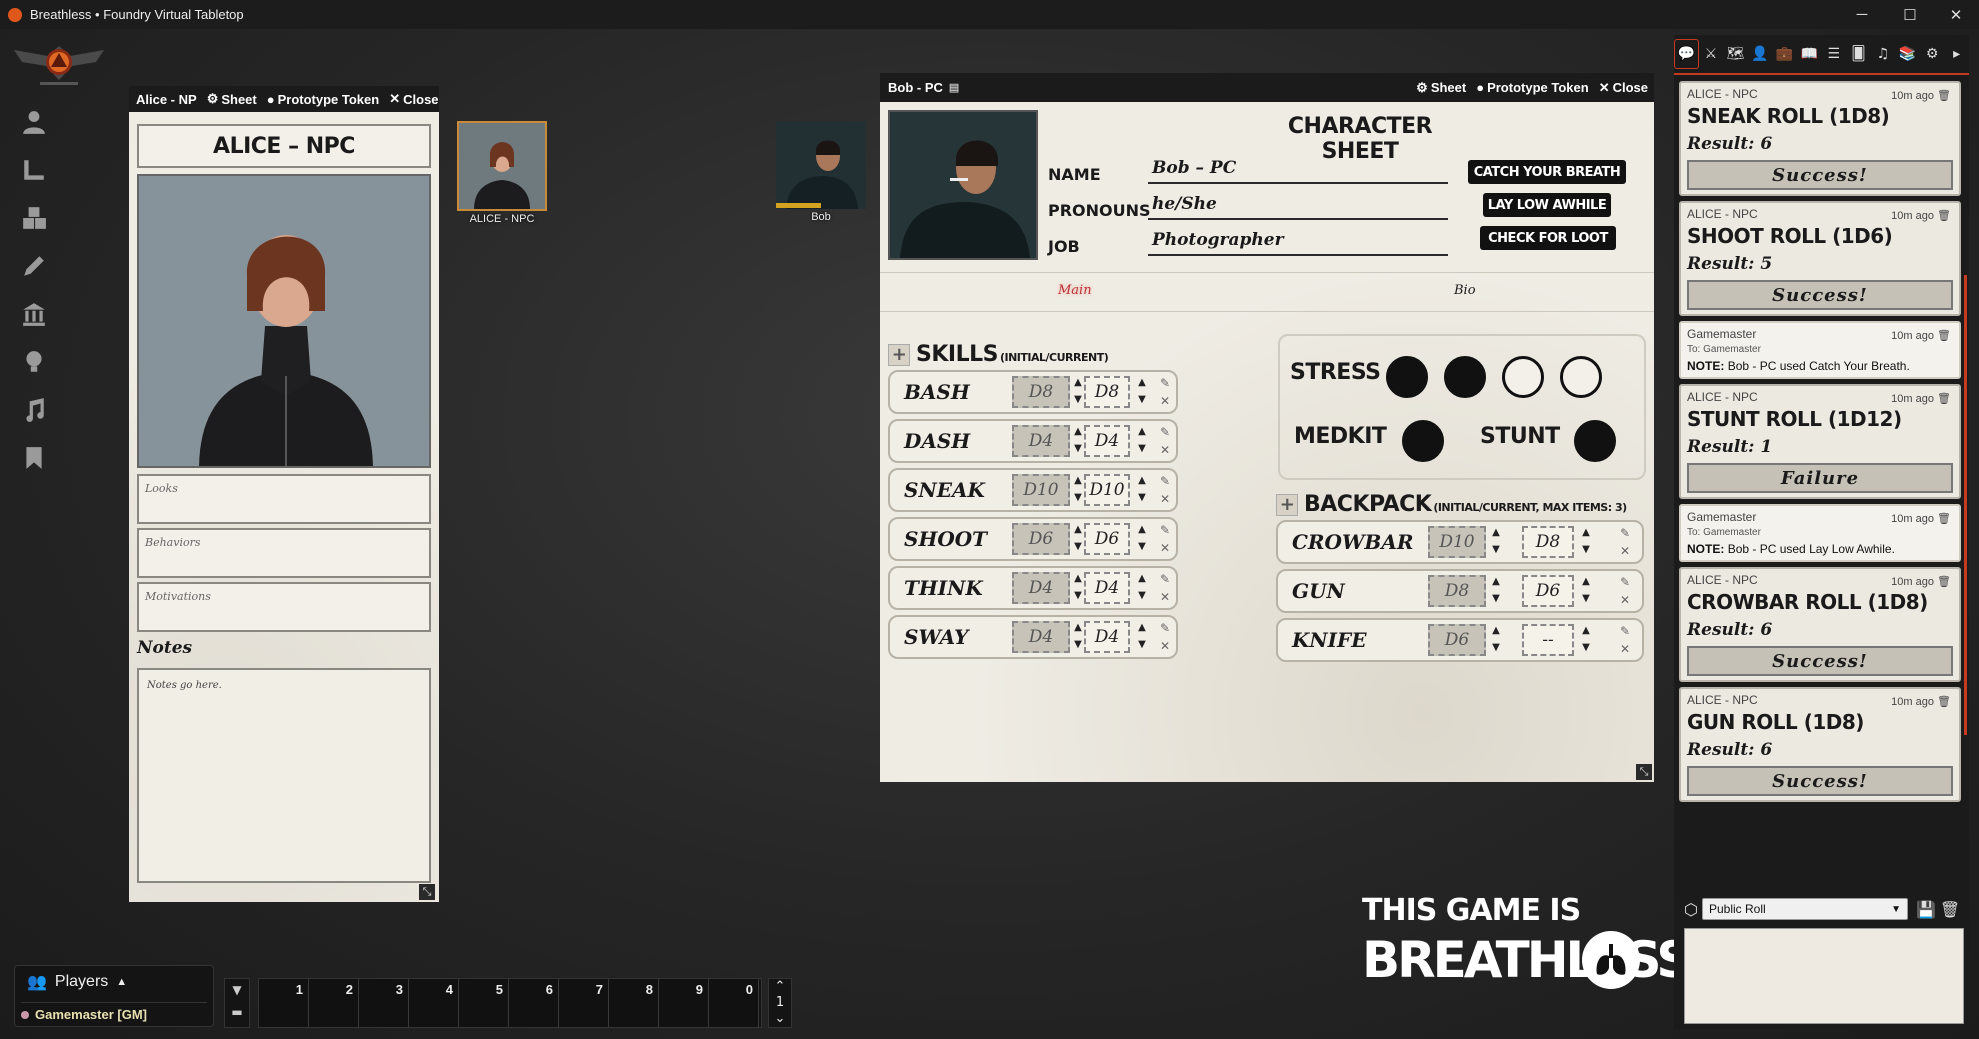  I want to click on skill-current-die: D8, so click(1107, 392).